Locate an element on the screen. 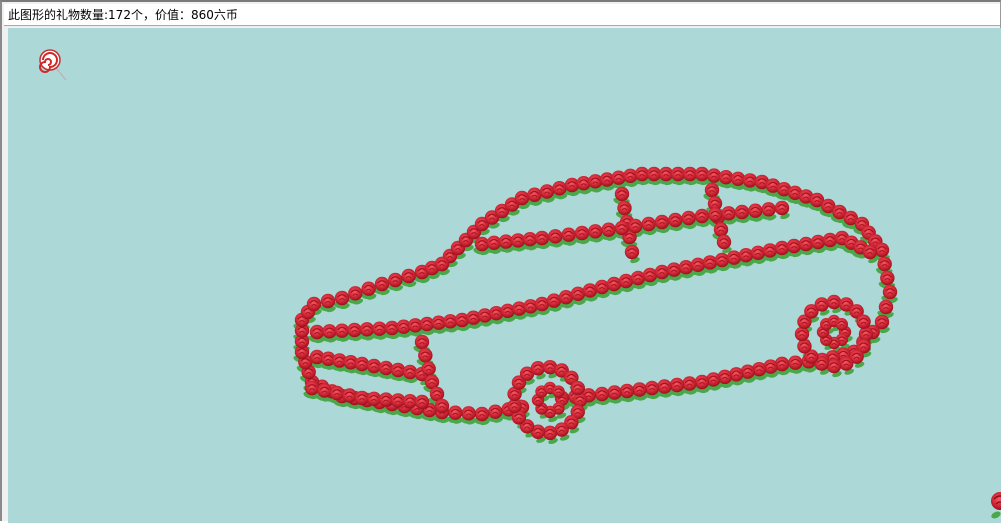  gift-info-text: 此图形的礼物数量:172个，价值：860六币 is located at coordinates (123, 15).